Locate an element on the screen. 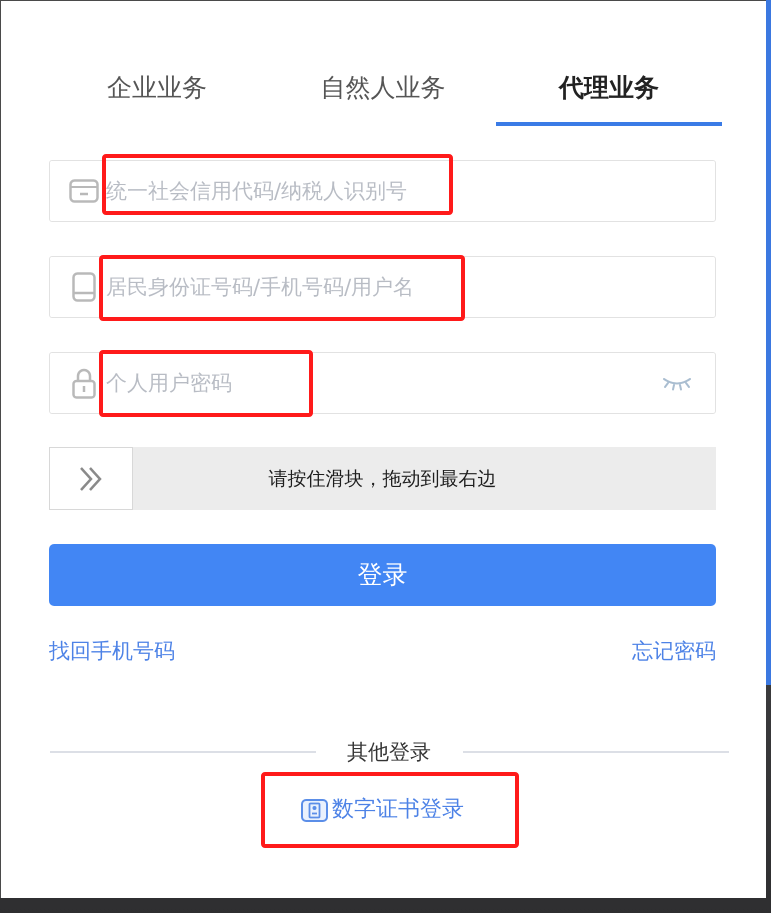 The height and width of the screenshot is (913, 771). input-field: 个人用户密码 is located at coordinates (382, 383).